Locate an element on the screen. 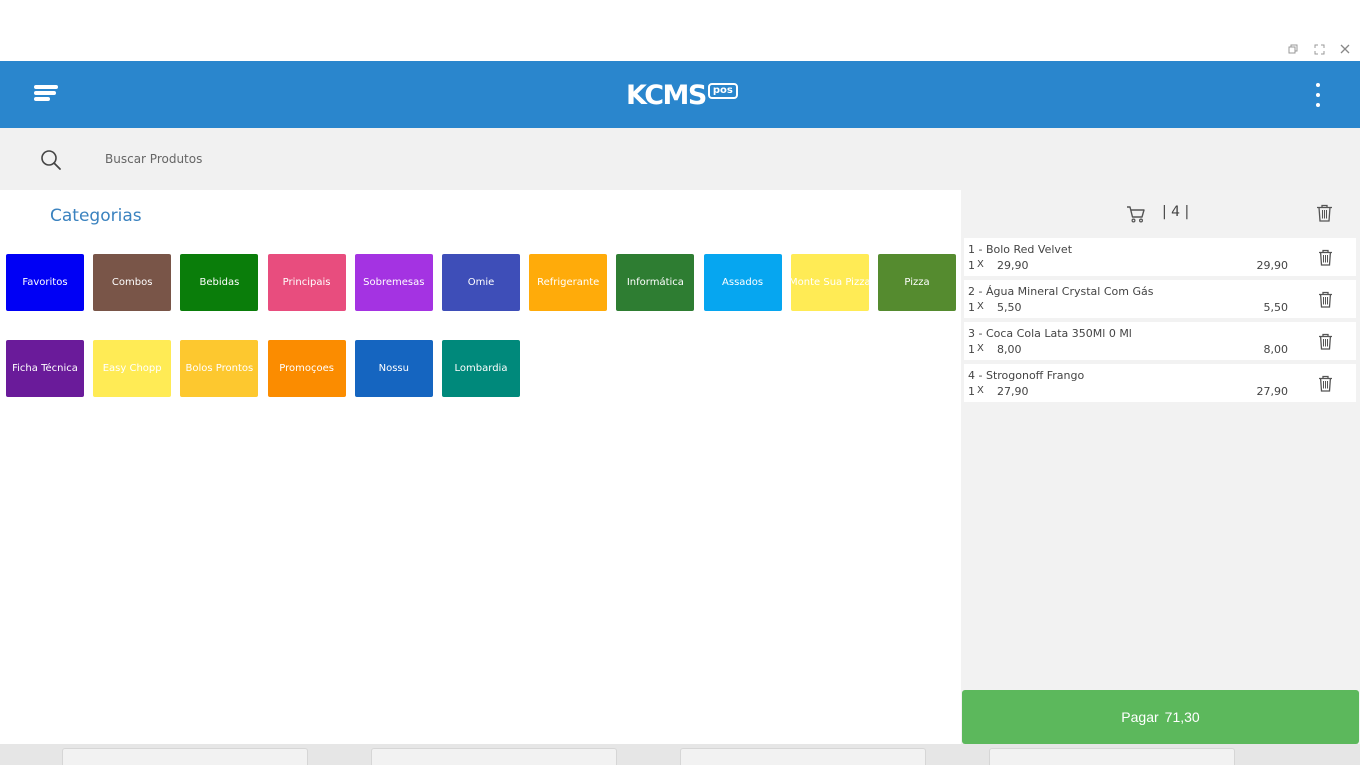  cart-item-total: 27,90 is located at coordinates (1272, 391).